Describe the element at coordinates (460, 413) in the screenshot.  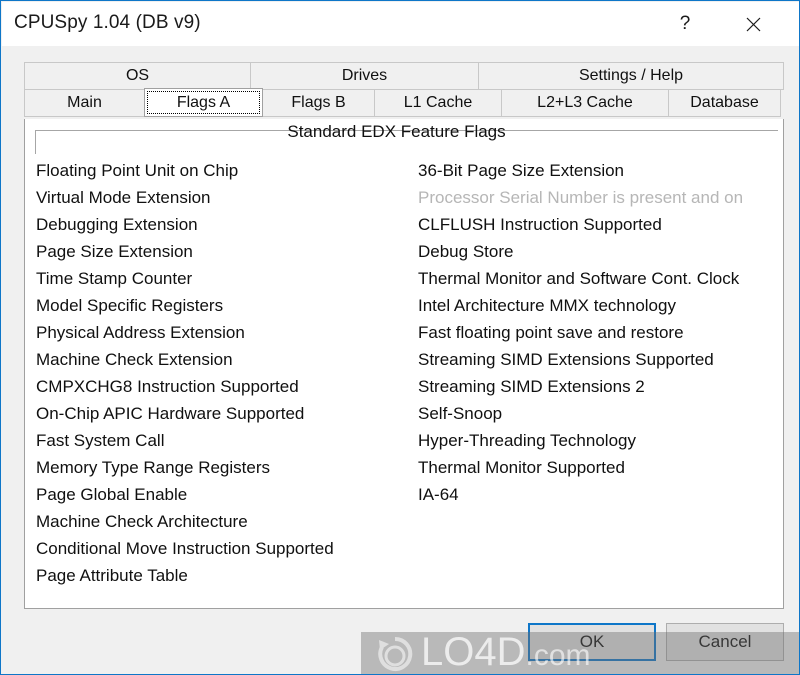
I see `feature-flag-item: Self-Snoop` at that location.